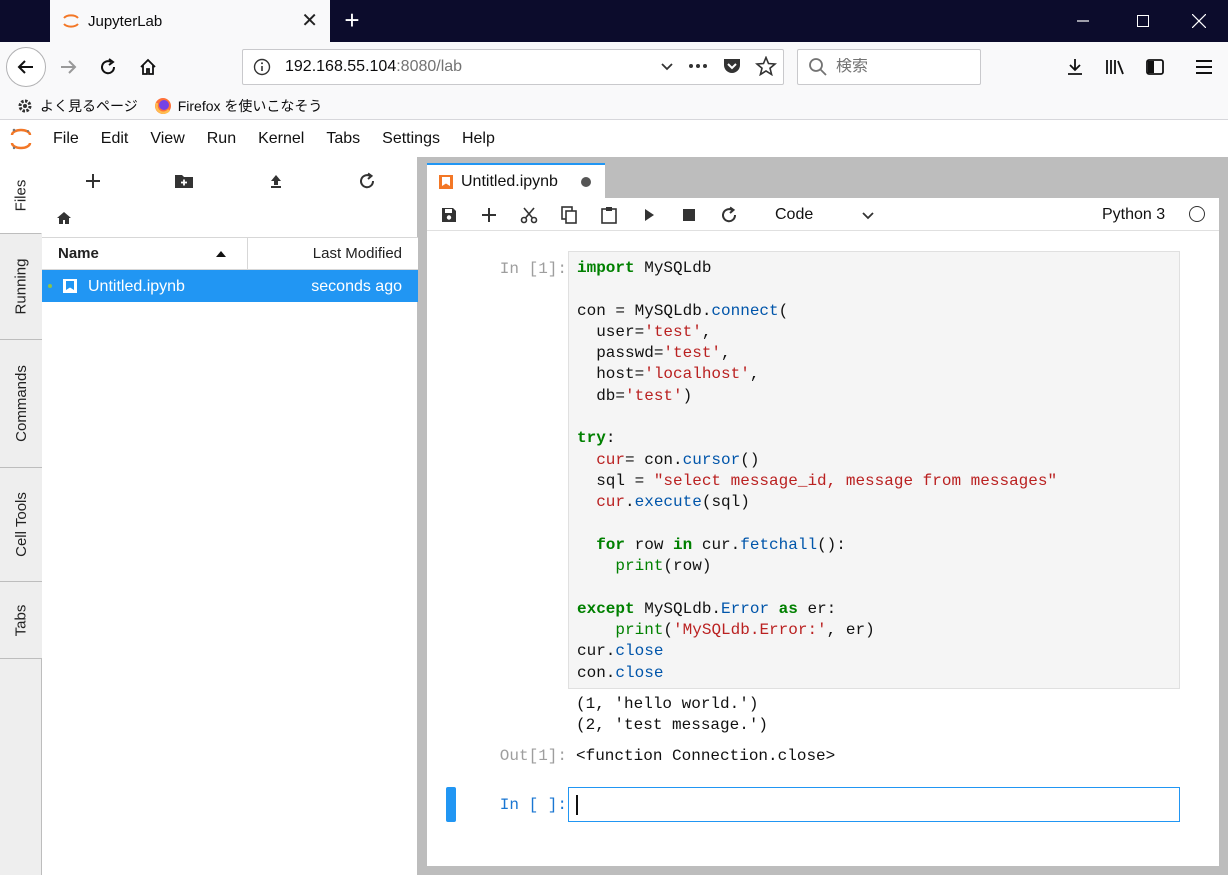 The image size is (1228, 875). What do you see at coordinates (148, 67) in the screenshot?
I see `home-button` at bounding box center [148, 67].